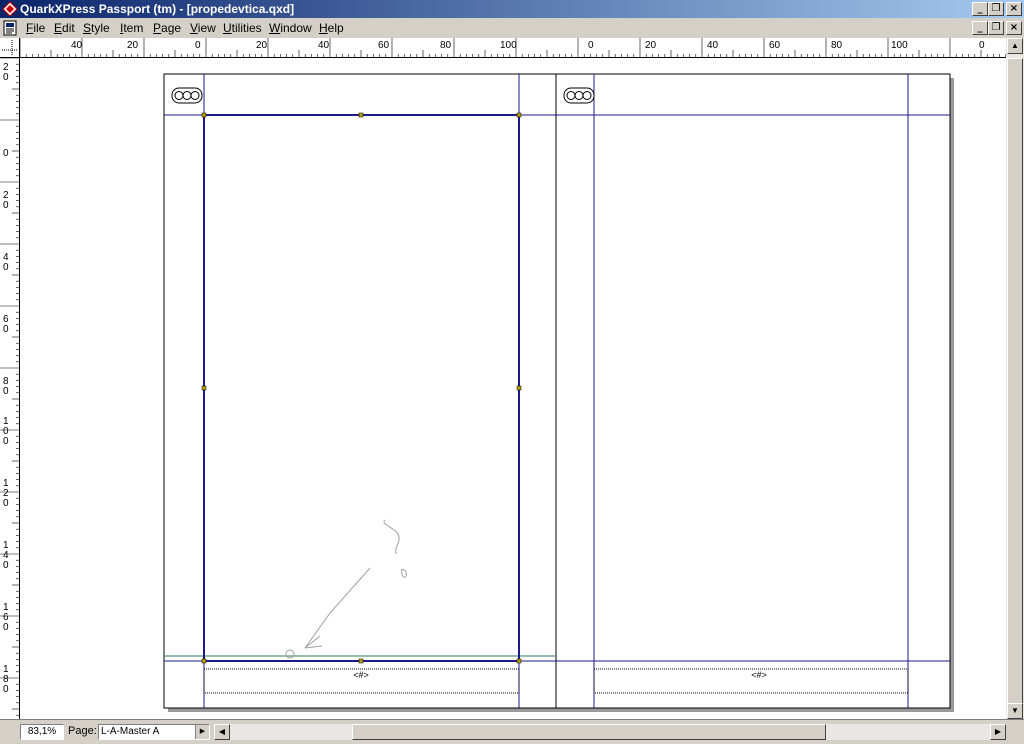  I want to click on status-bar: 83,1% Page: L-A-Master A ▶ ◀ ▶, so click(512, 731).